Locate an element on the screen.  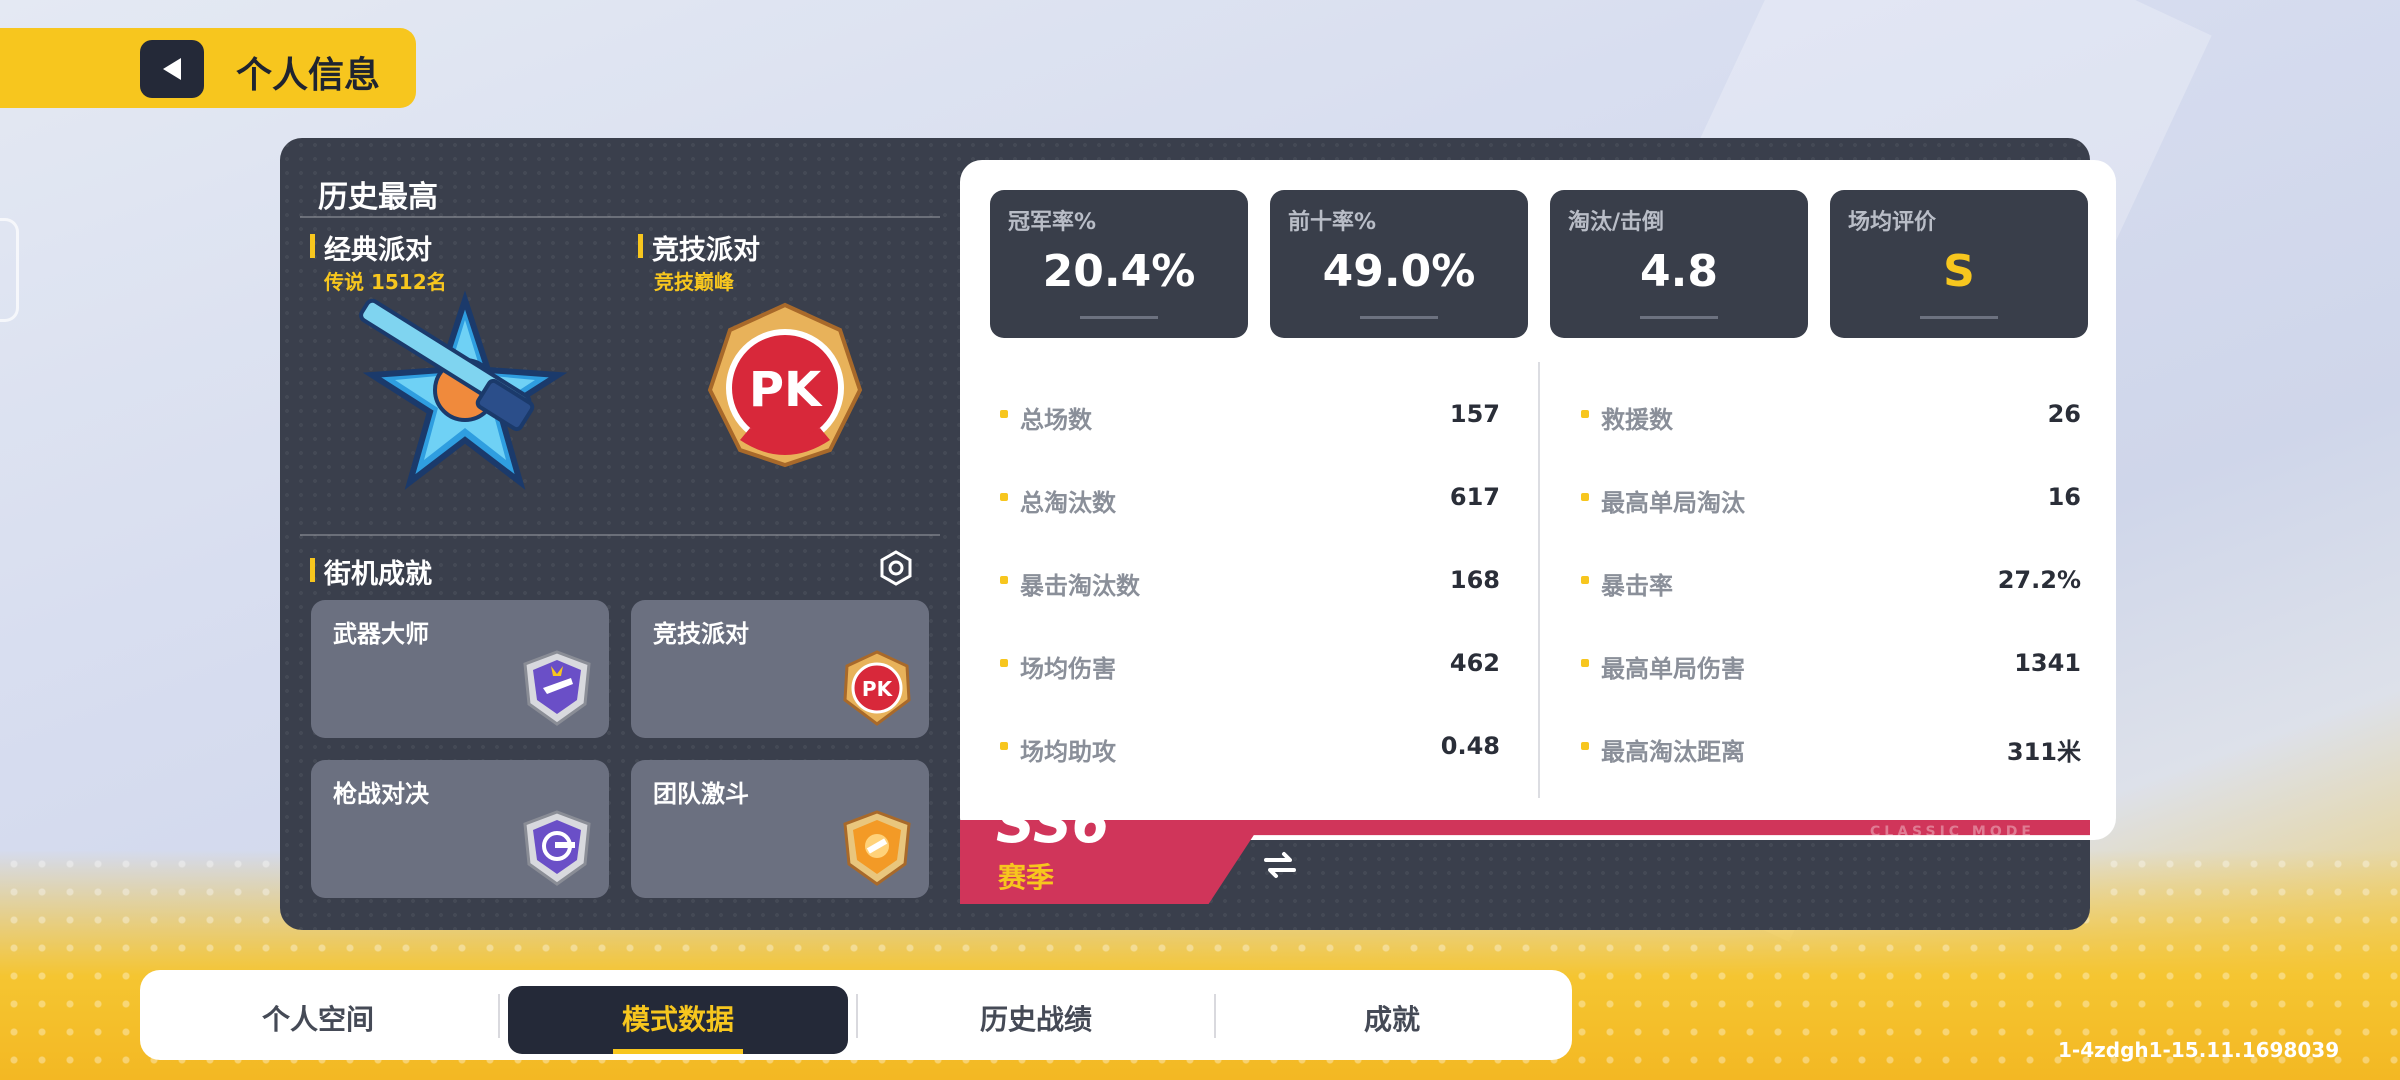
season-code: SS6 is located at coordinates (1053, 823).